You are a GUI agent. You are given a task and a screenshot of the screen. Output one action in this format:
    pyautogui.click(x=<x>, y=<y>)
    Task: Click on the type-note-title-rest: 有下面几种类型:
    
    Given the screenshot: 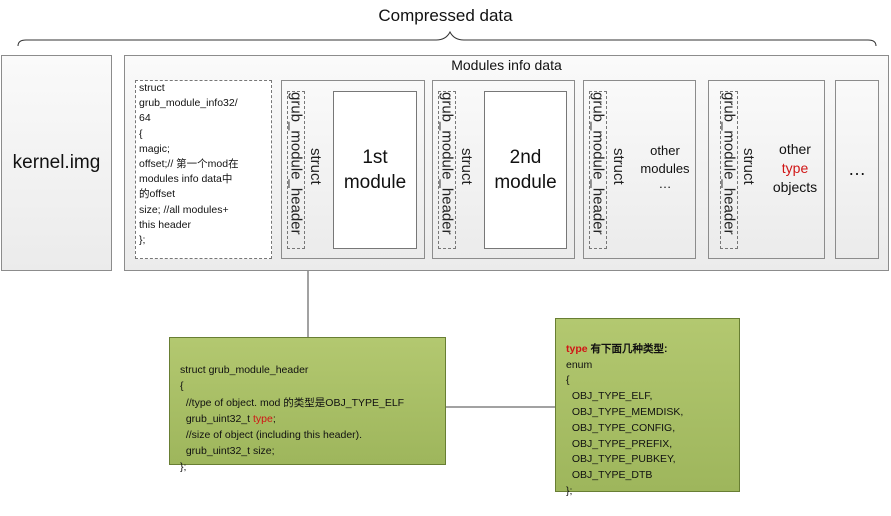 What is the action you would take?
    pyautogui.click(x=627, y=348)
    